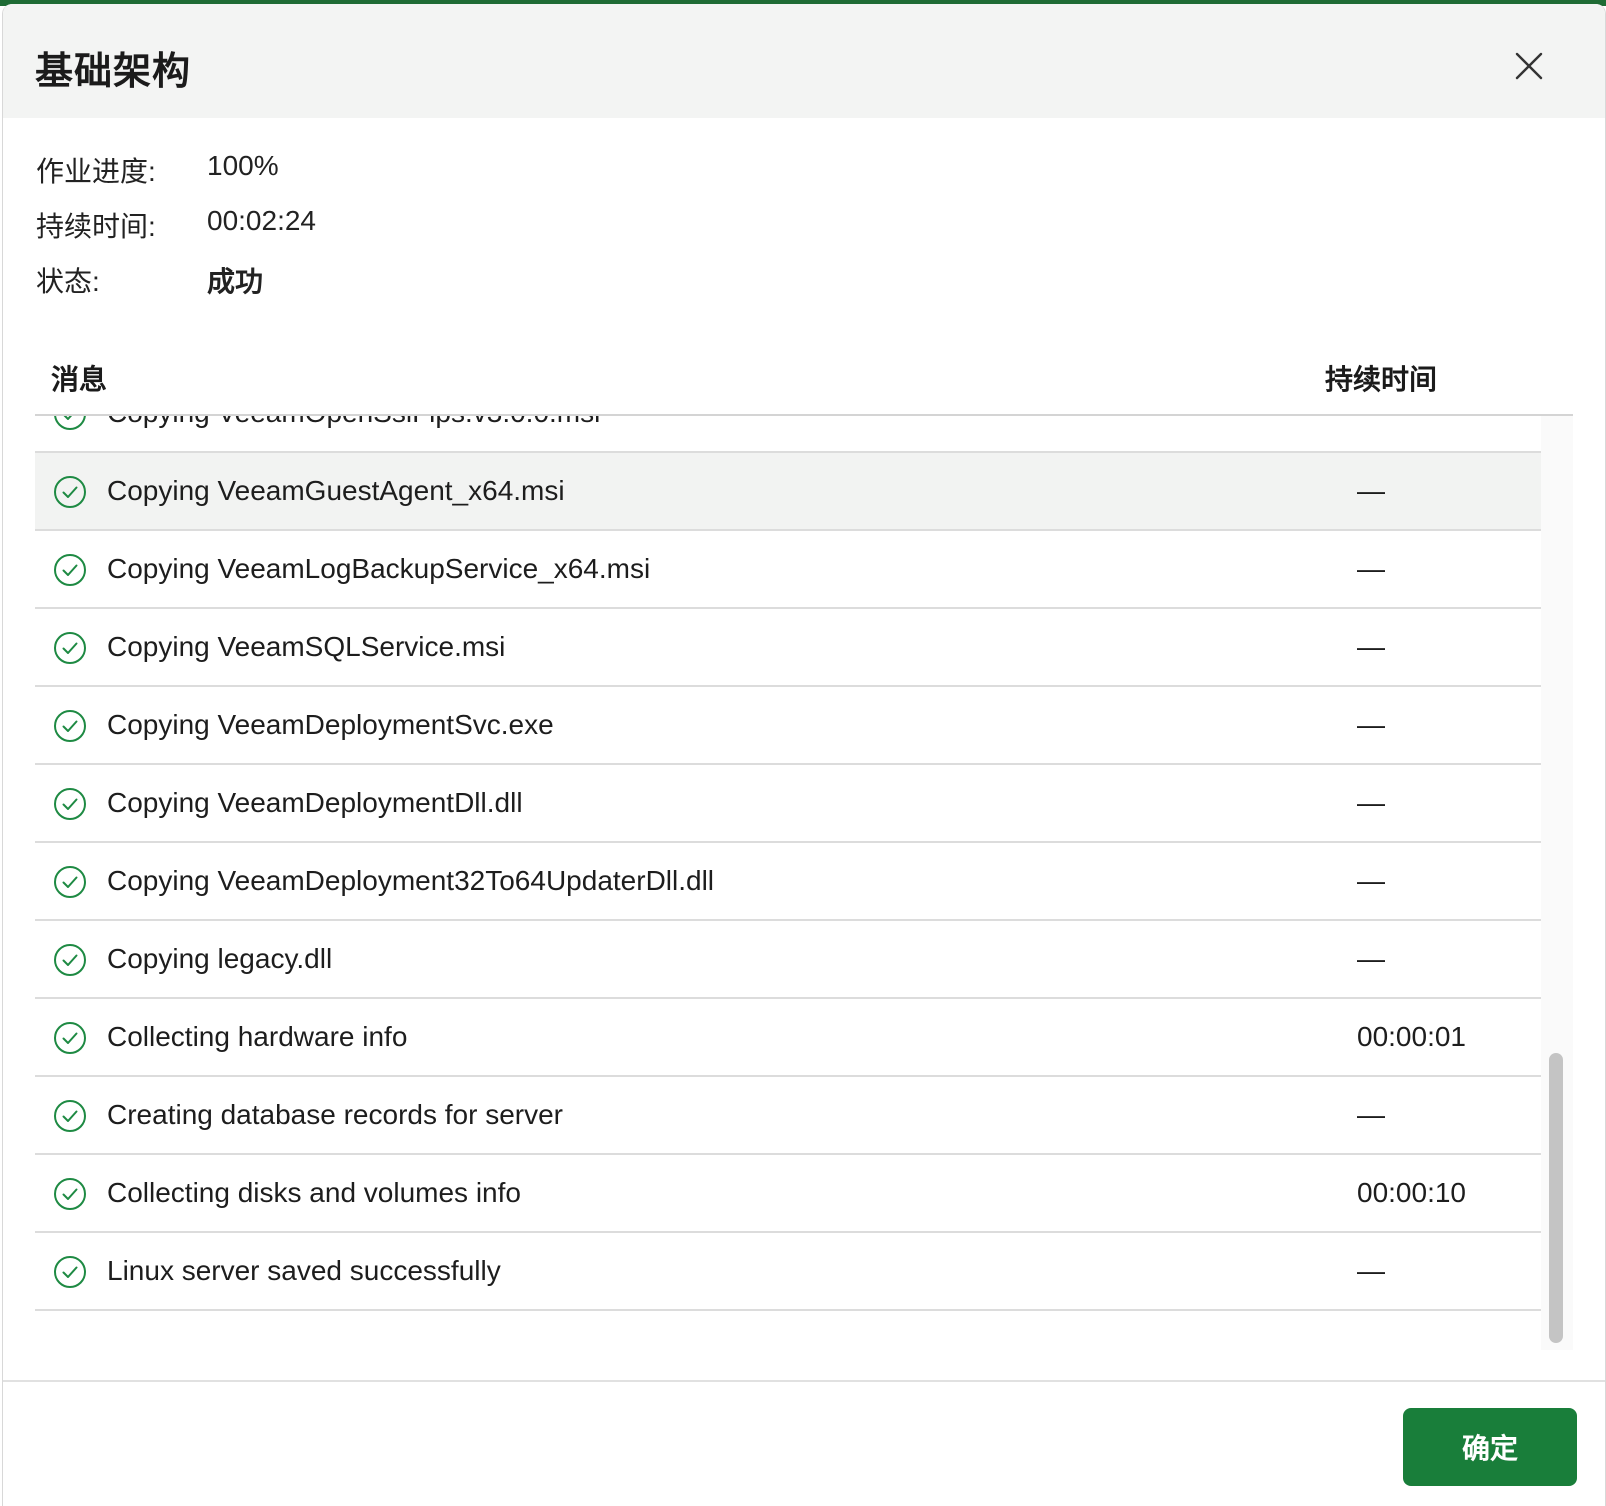  I want to click on duration-value: 00:02:24, so click(261, 220).